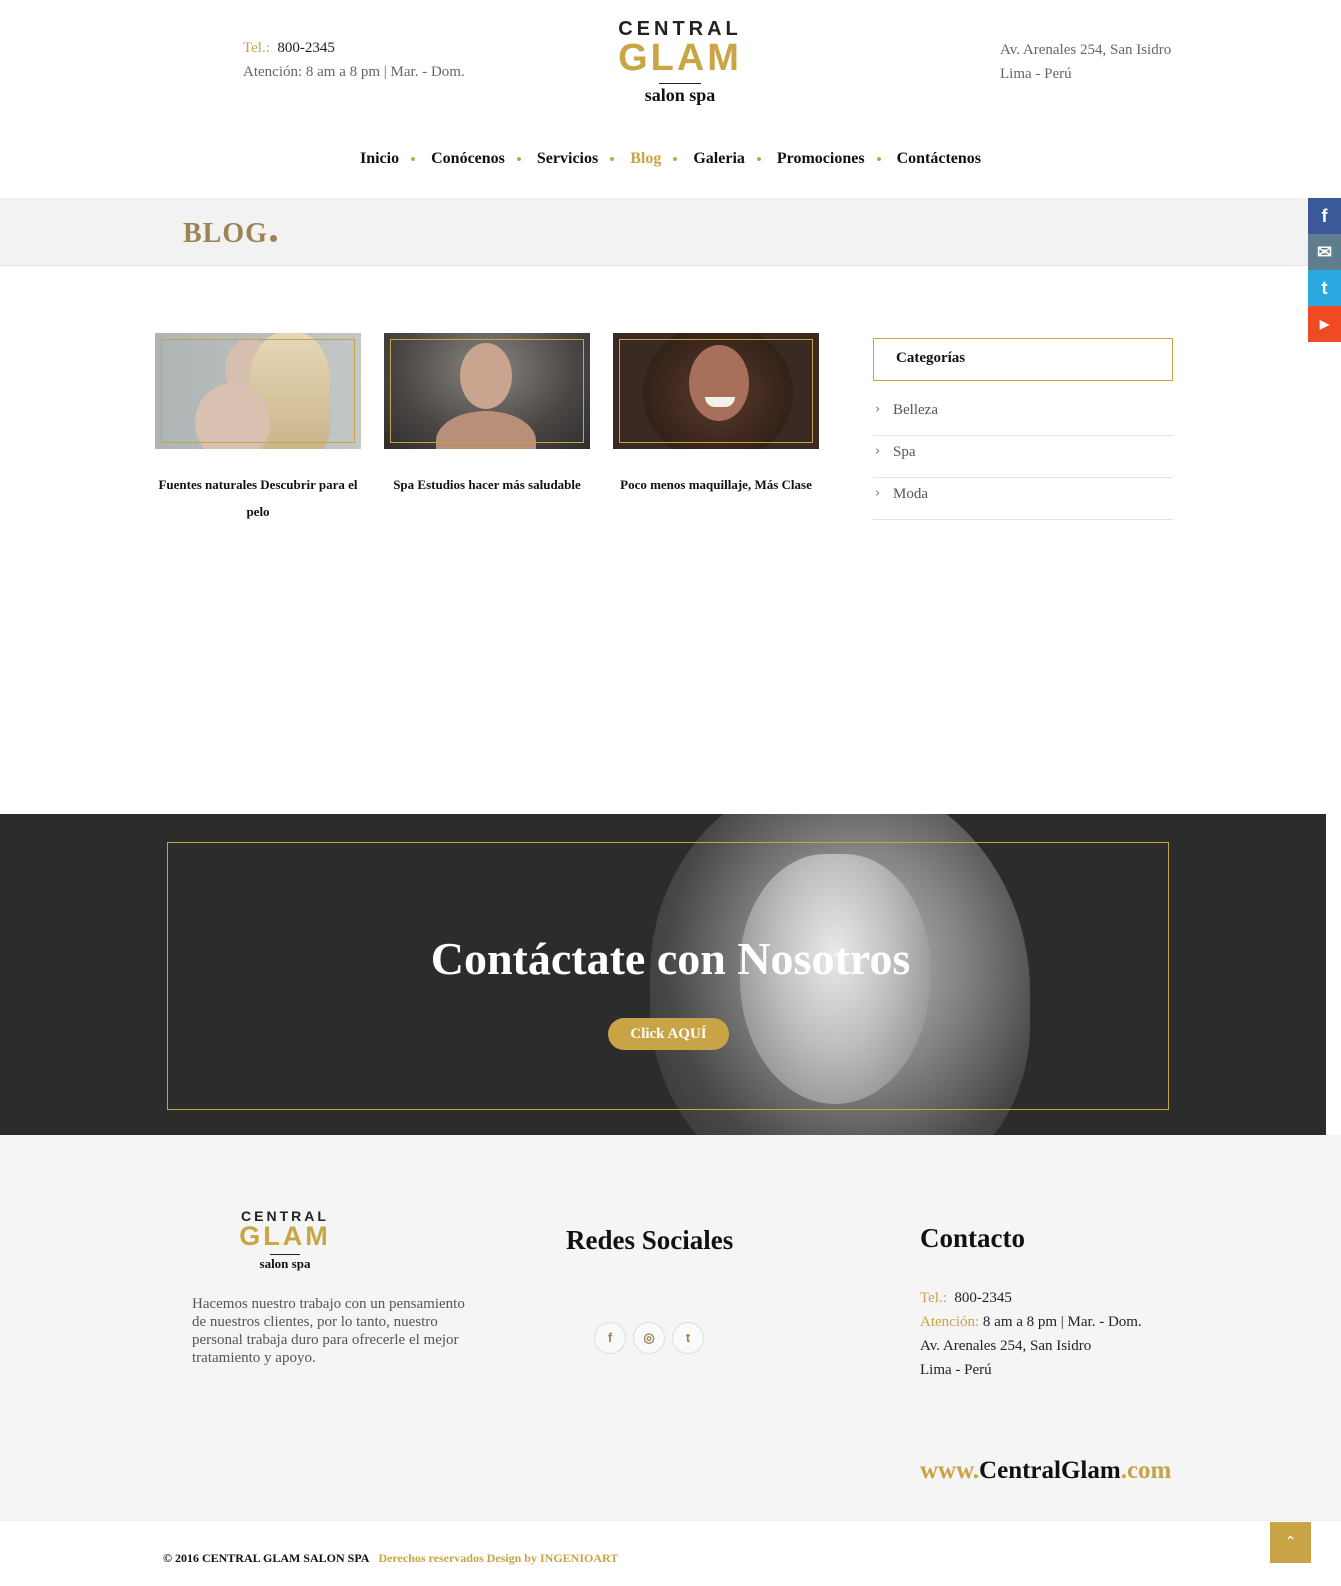  I want to click on nav-promociones: Promociones, so click(821, 159).